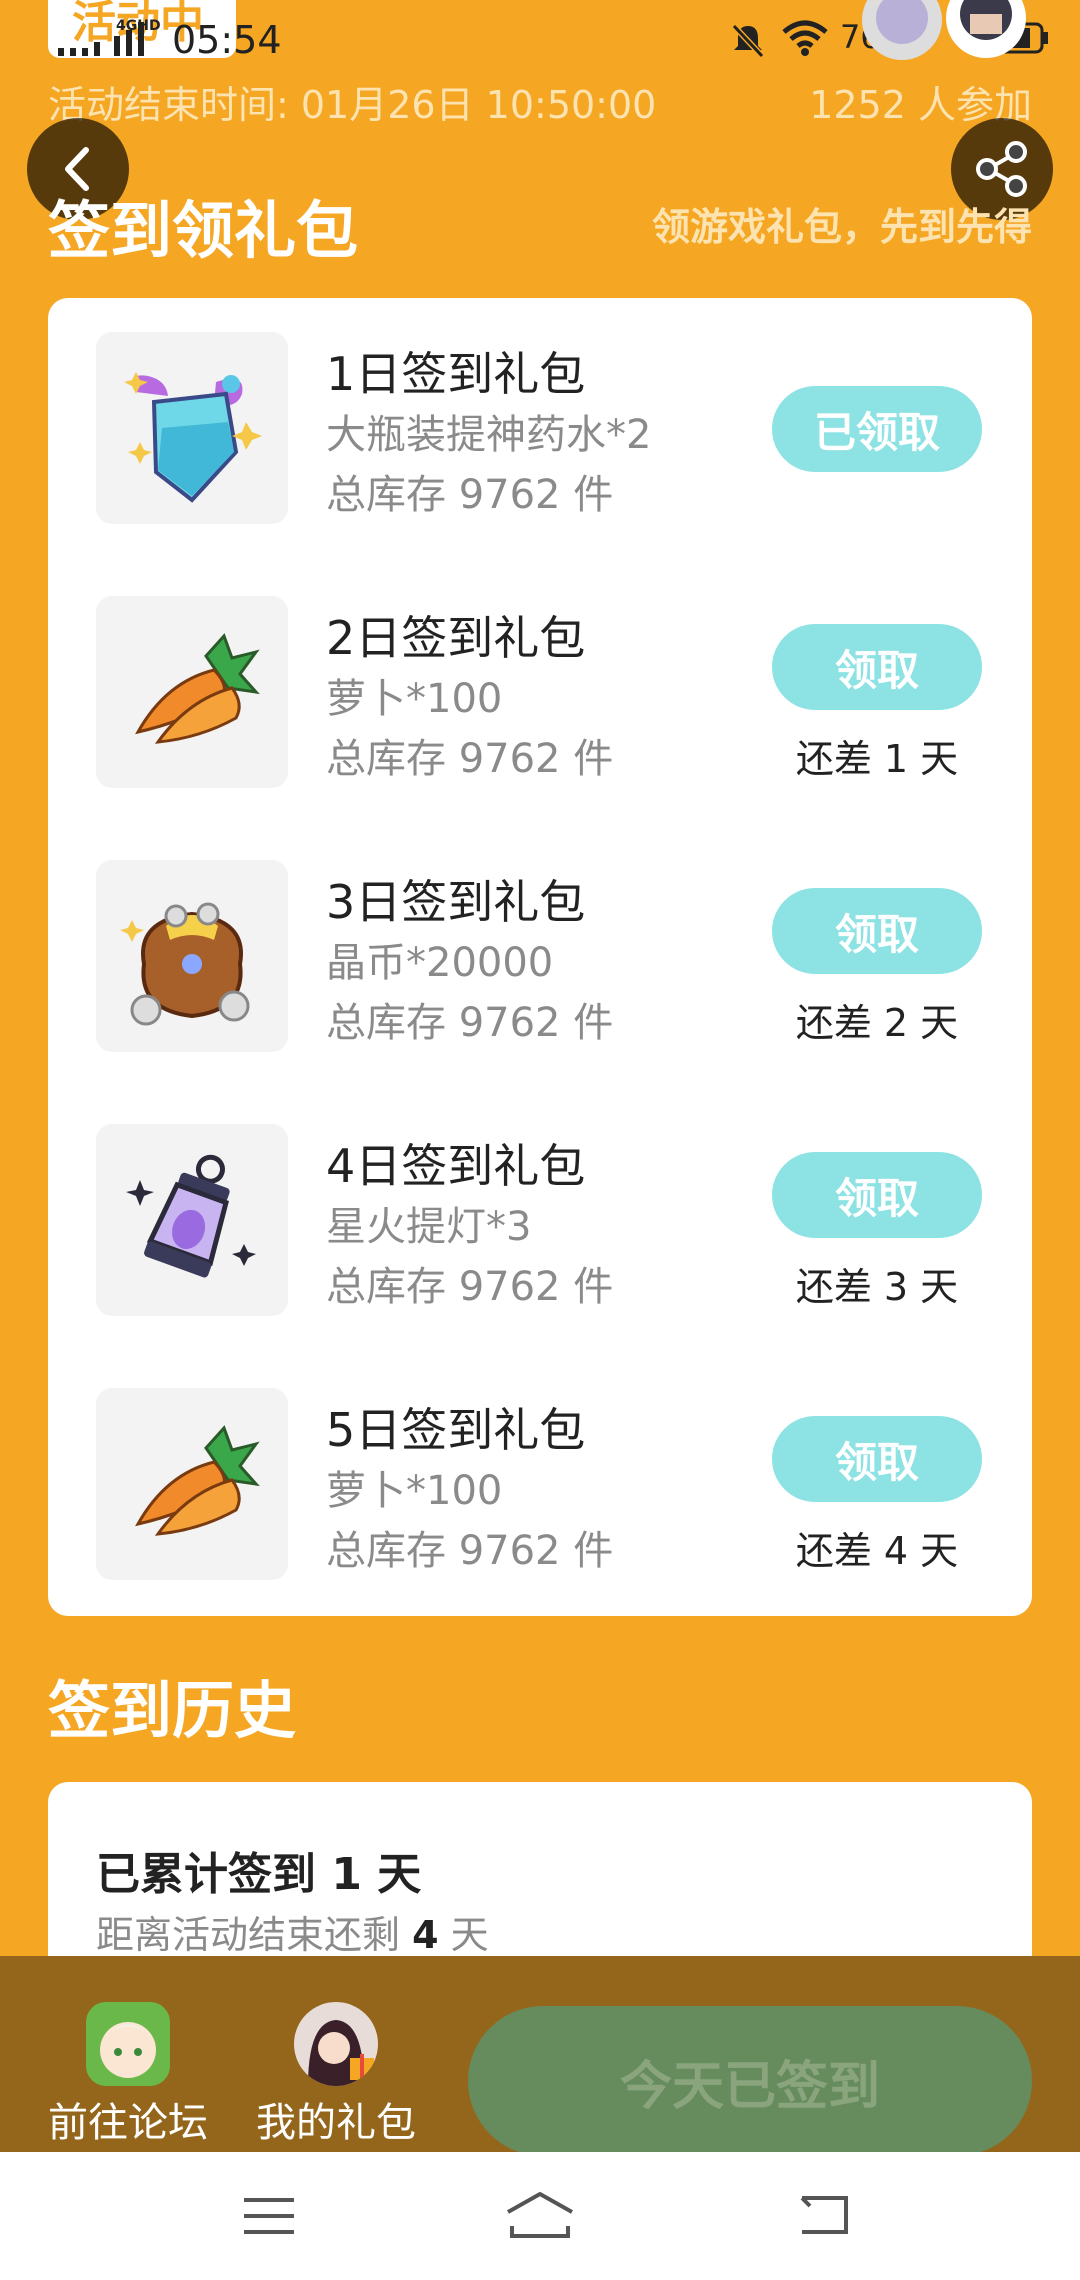 Image resolution: width=1080 pixels, height=2280 pixels. Describe the element at coordinates (877, 1287) in the screenshot. I see `days-remaining: 还差 3 天` at that location.